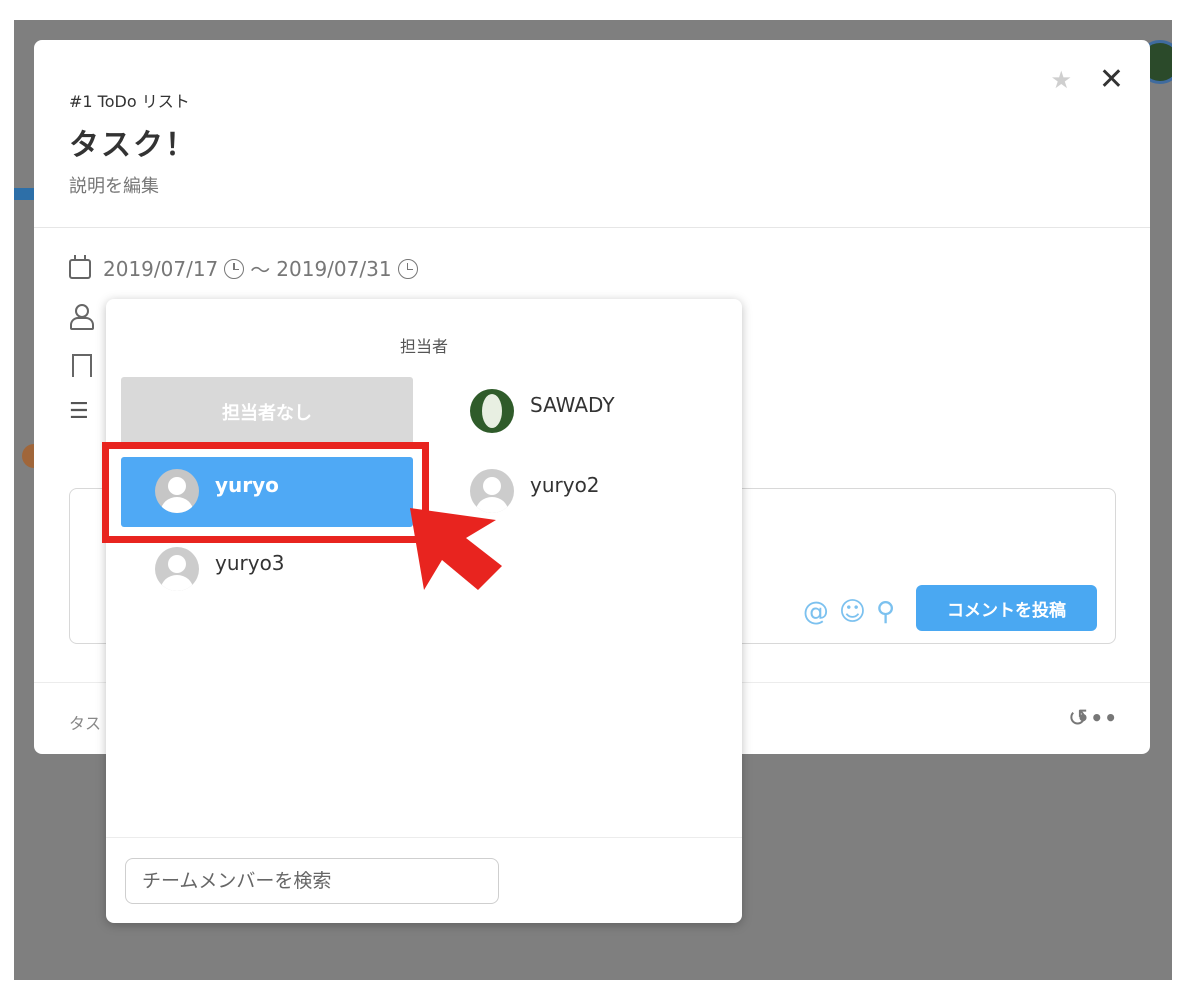 The height and width of the screenshot is (1002, 1190). I want to click on no-assignee-button: 担当者なし, so click(267, 412).